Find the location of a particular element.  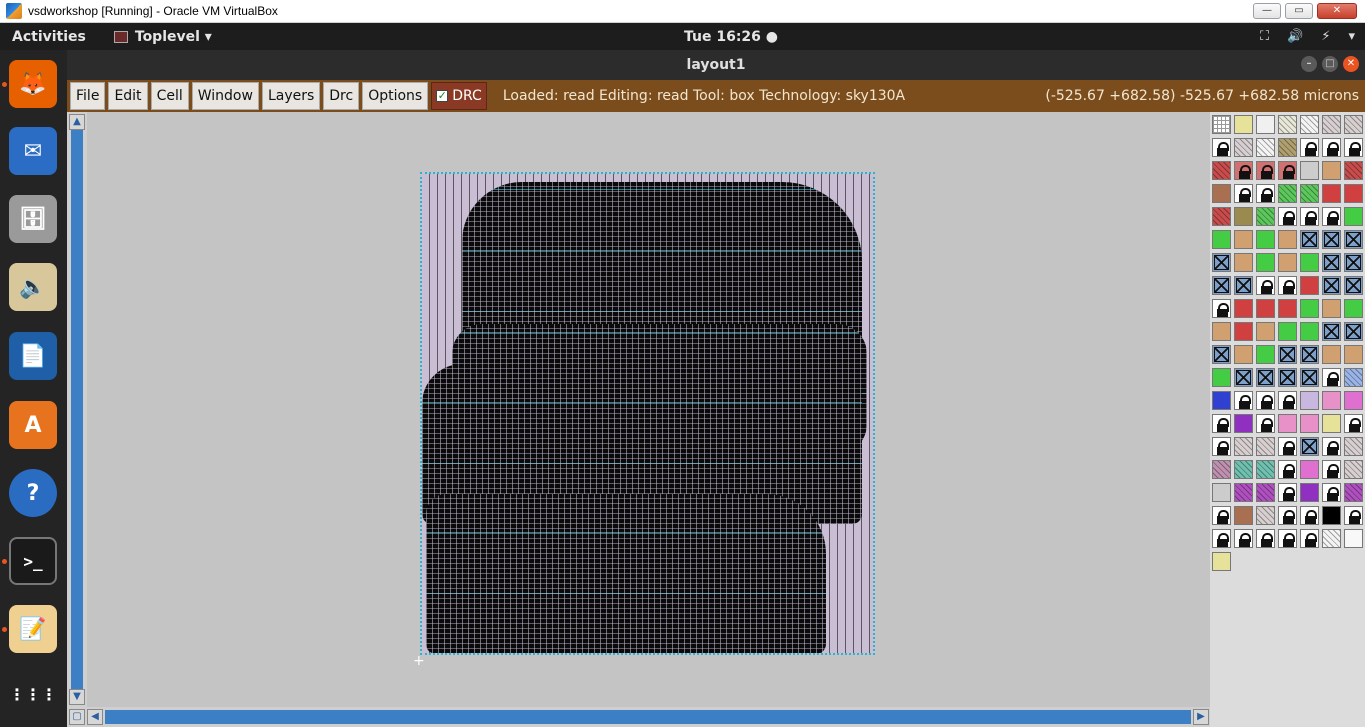

menu-options: Options is located at coordinates (395, 96).